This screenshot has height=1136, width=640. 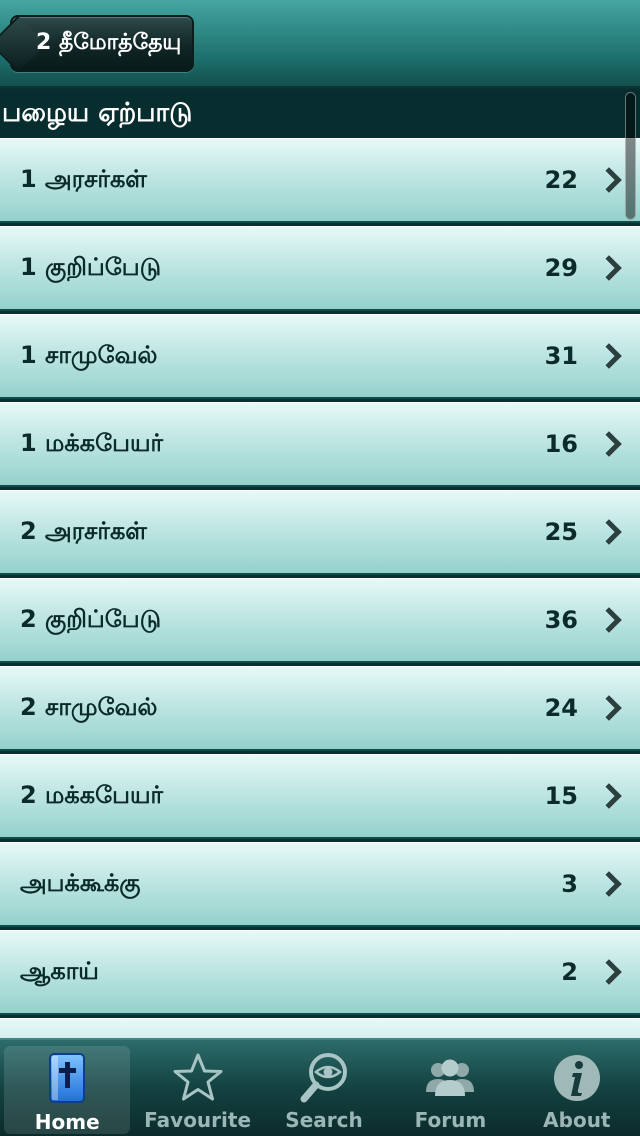 I want to click on tab-search: Search, so click(x=324, y=1088).